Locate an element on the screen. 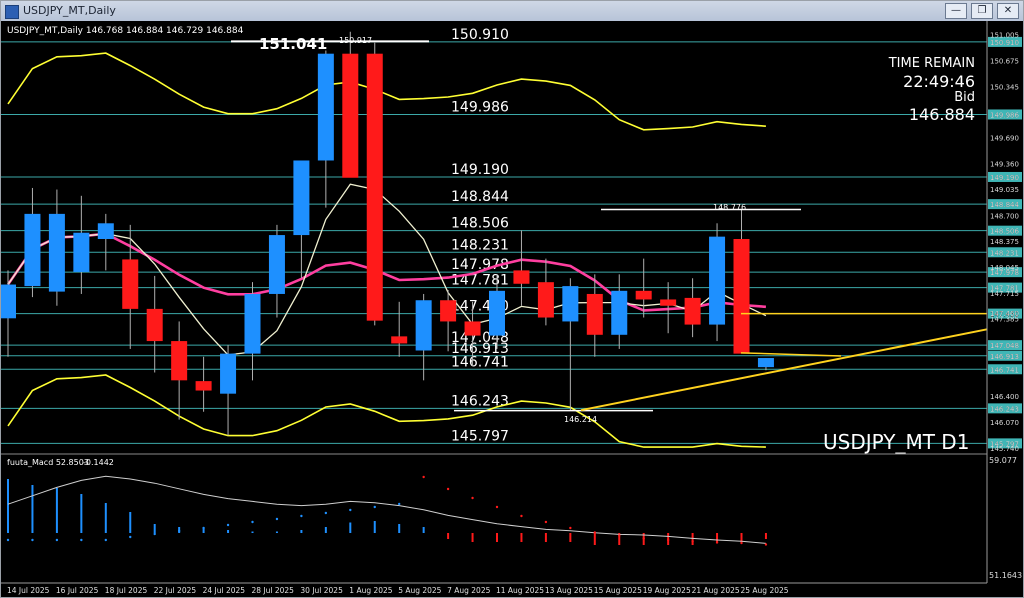 The image size is (1024, 598). title-bar: USDJPY_MT,Daily — ❐ ✕ is located at coordinates (512, 11).